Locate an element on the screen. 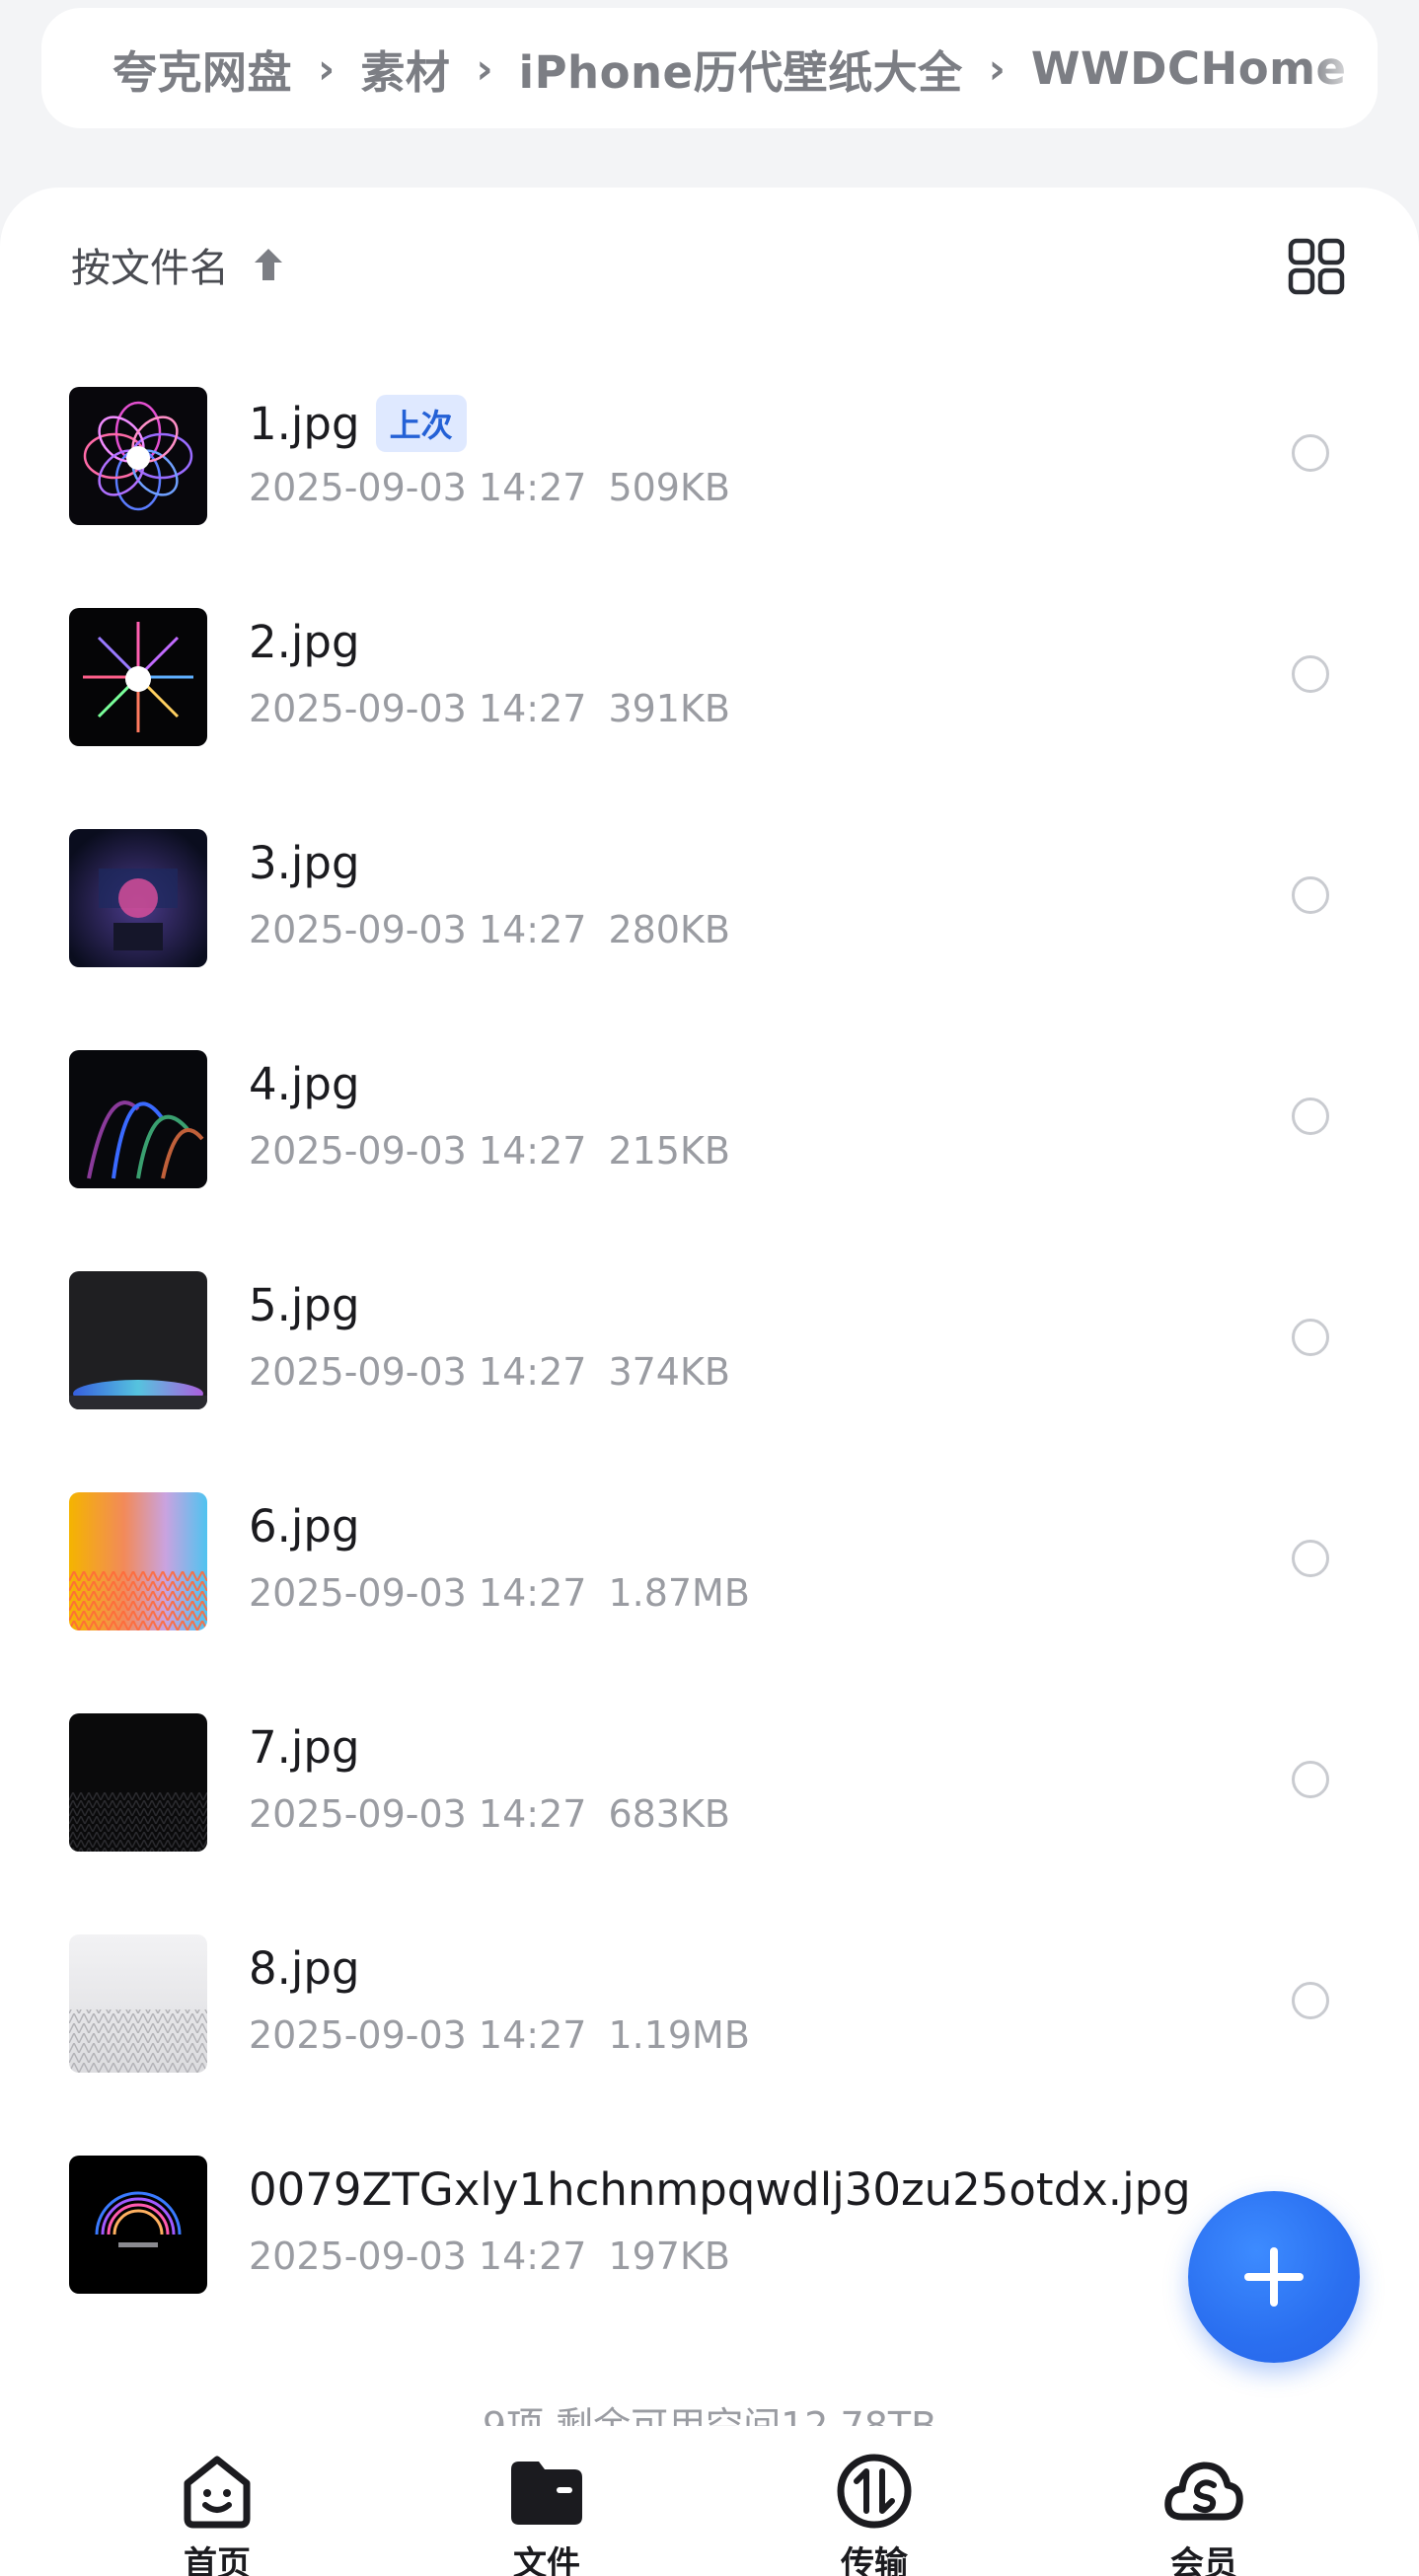 The width and height of the screenshot is (1419, 2576). file-size: 280KB is located at coordinates (669, 930).